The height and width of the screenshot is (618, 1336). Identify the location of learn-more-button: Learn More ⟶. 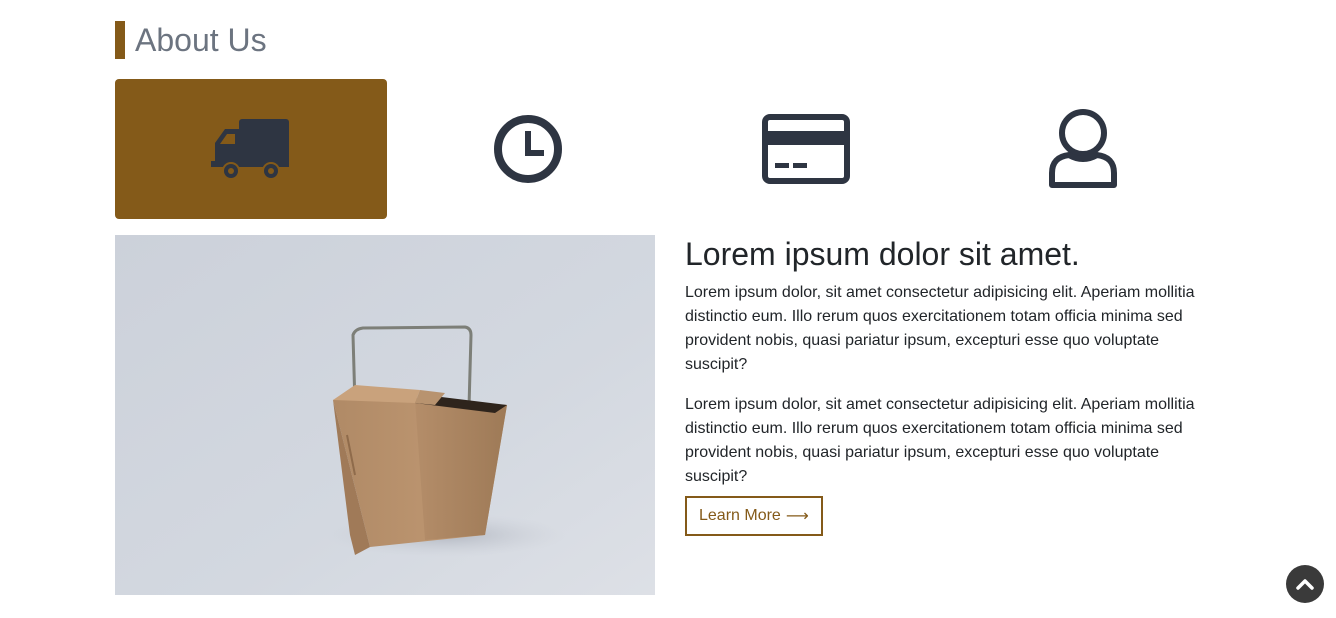
(754, 516).